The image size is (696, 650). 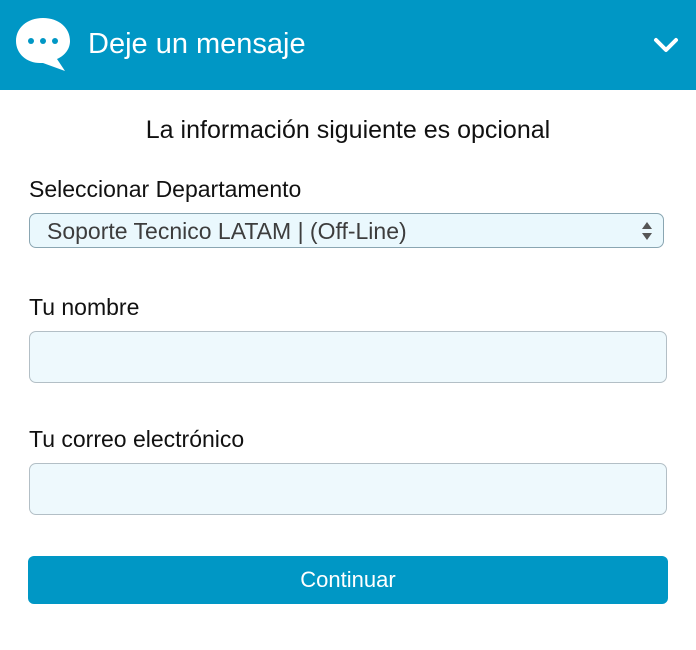 I want to click on email-input, so click(x=348, y=489).